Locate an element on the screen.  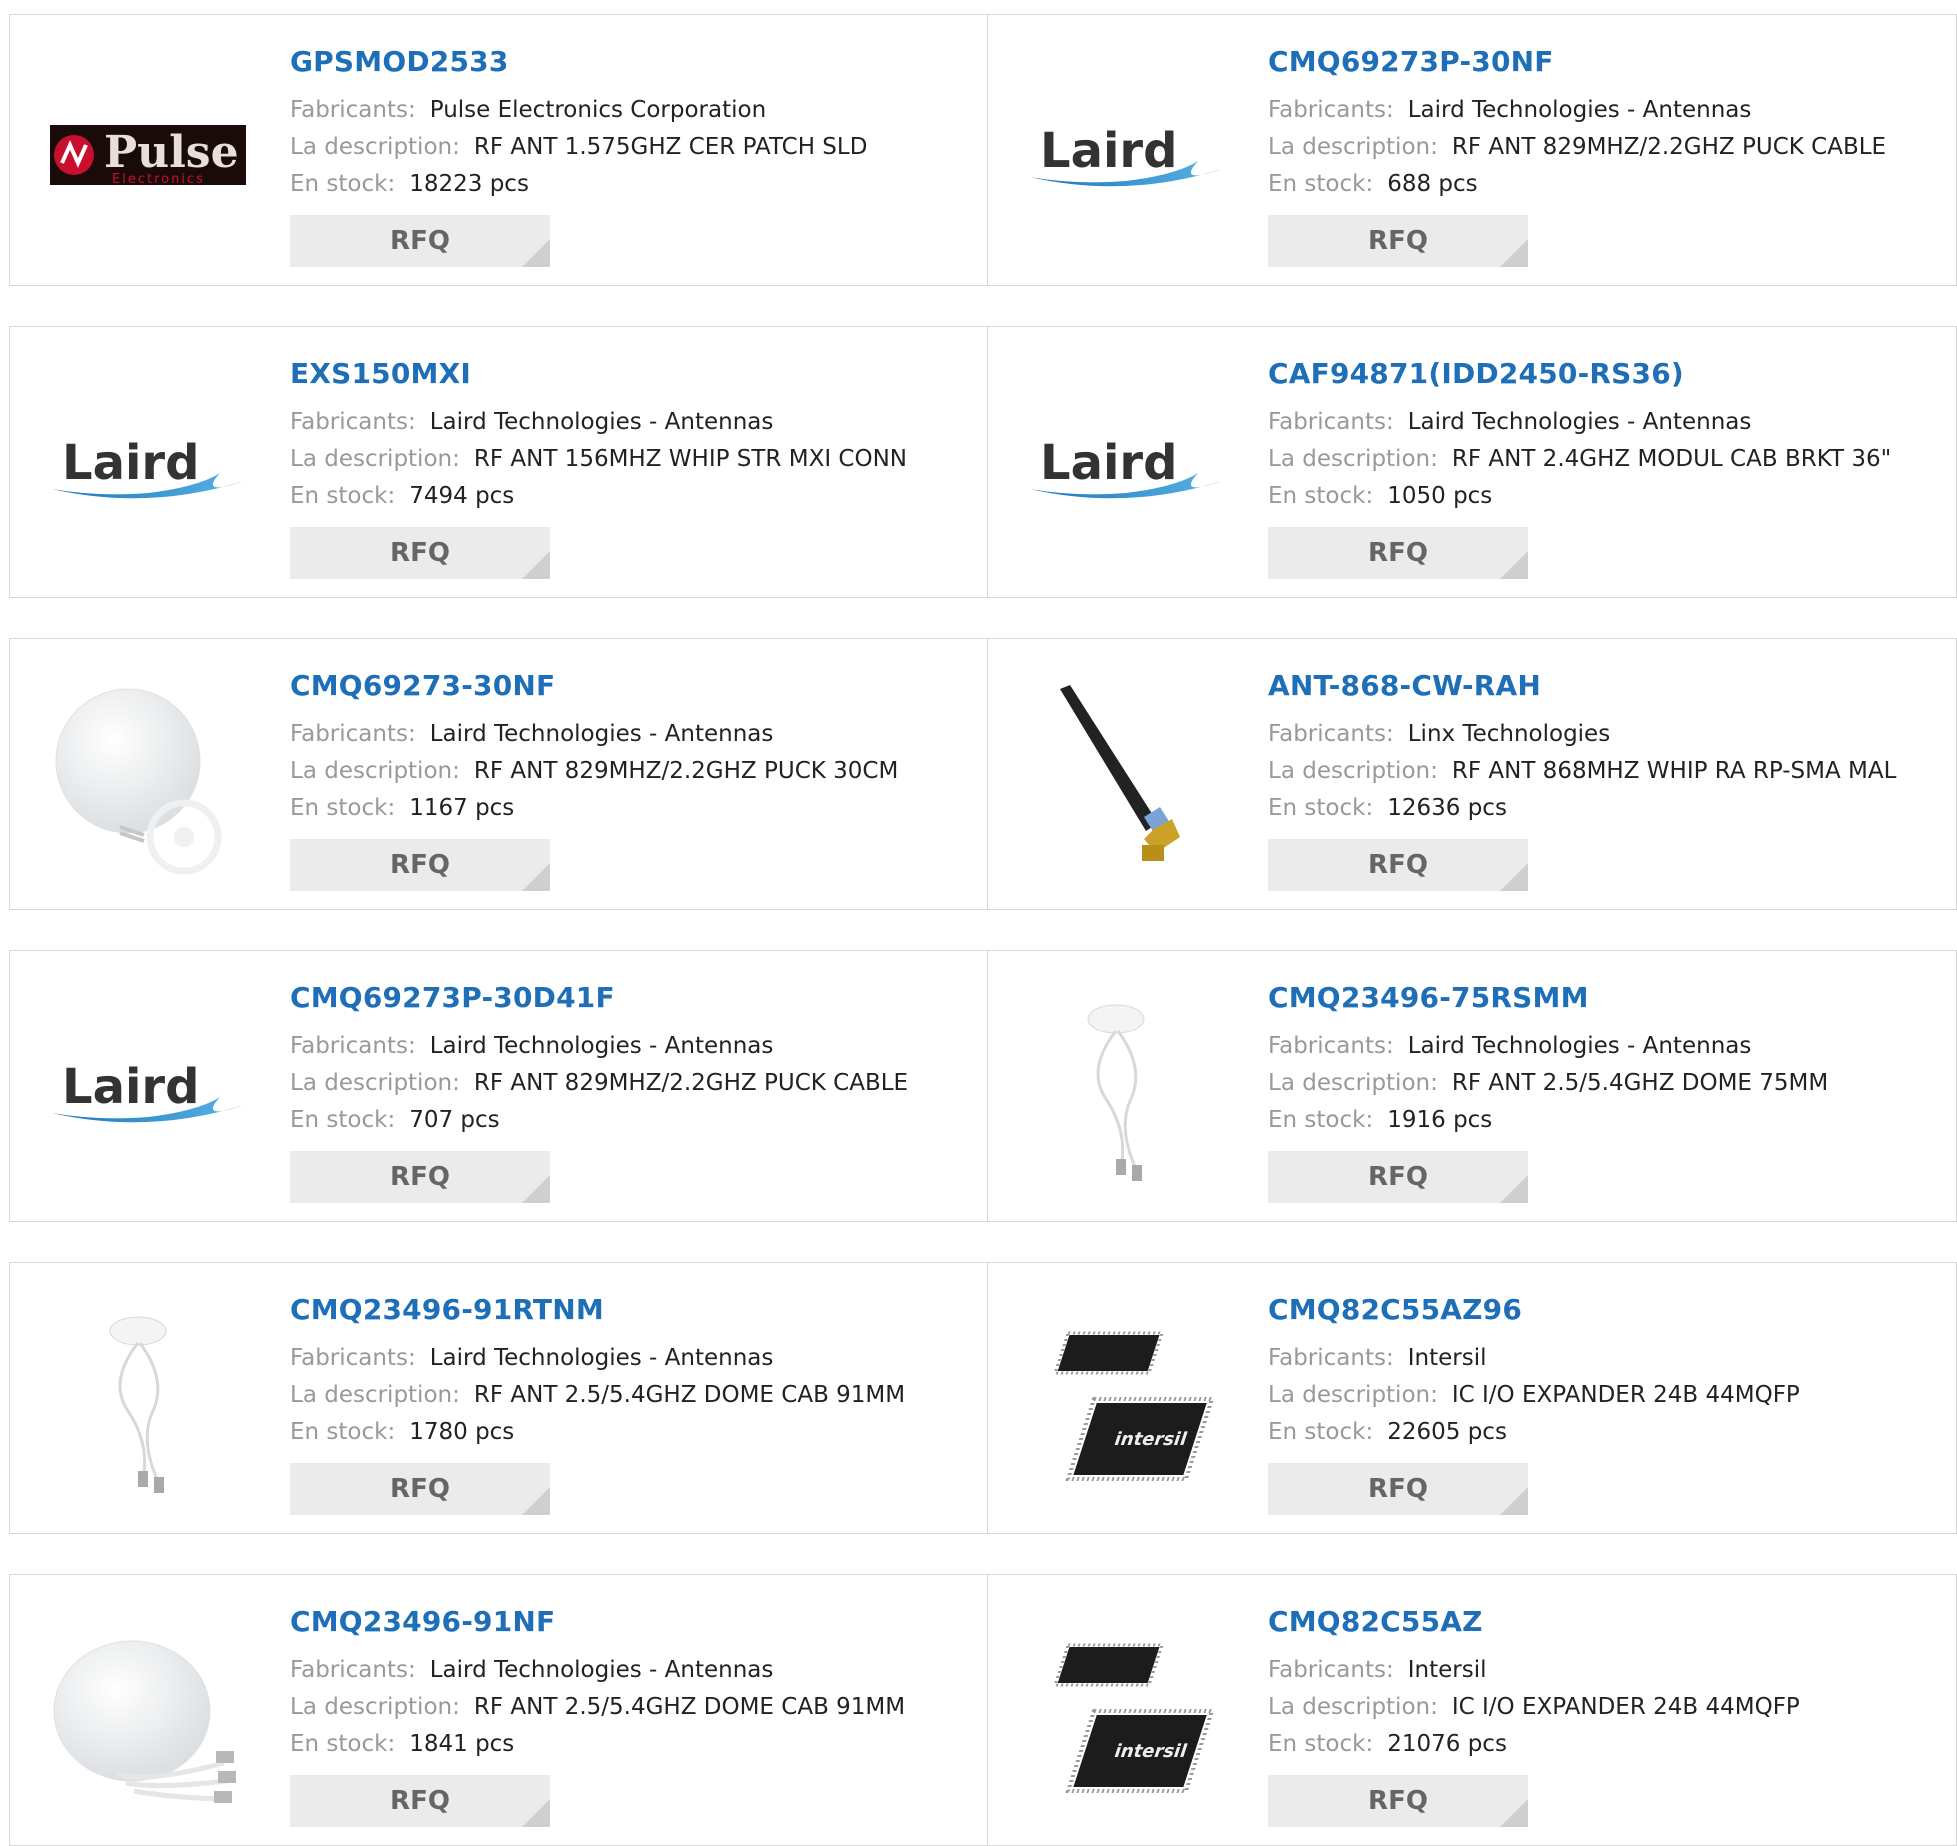
part-number-link: CMQ69273P-30D41F is located at coordinates (452, 997).